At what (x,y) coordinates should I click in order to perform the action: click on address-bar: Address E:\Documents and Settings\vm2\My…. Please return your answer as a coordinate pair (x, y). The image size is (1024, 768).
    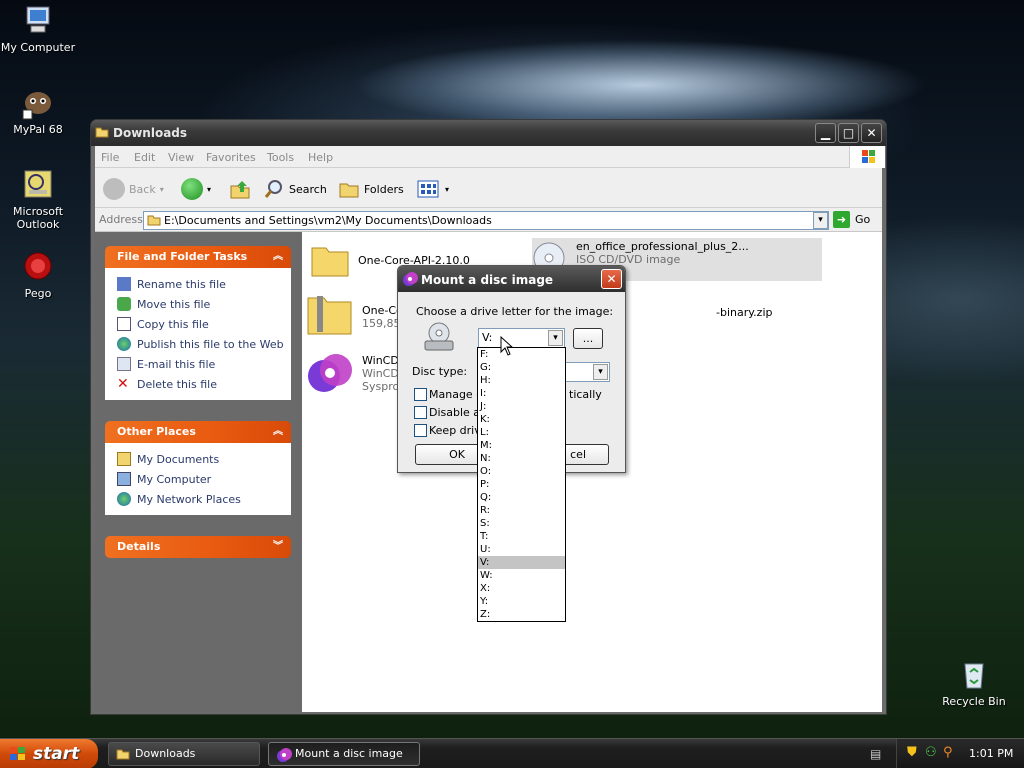
    Looking at the image, I should click on (488, 220).